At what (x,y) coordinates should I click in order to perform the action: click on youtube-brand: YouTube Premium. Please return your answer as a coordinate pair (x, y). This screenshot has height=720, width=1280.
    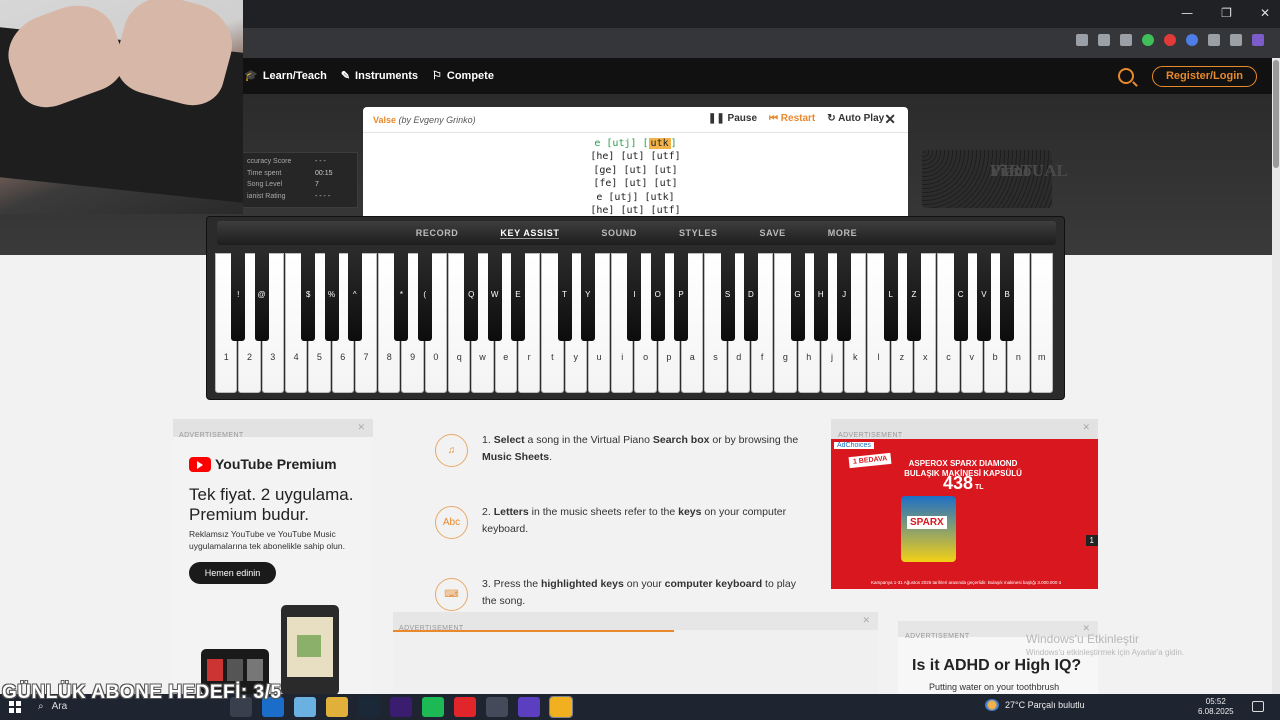
    Looking at the image, I should click on (276, 464).